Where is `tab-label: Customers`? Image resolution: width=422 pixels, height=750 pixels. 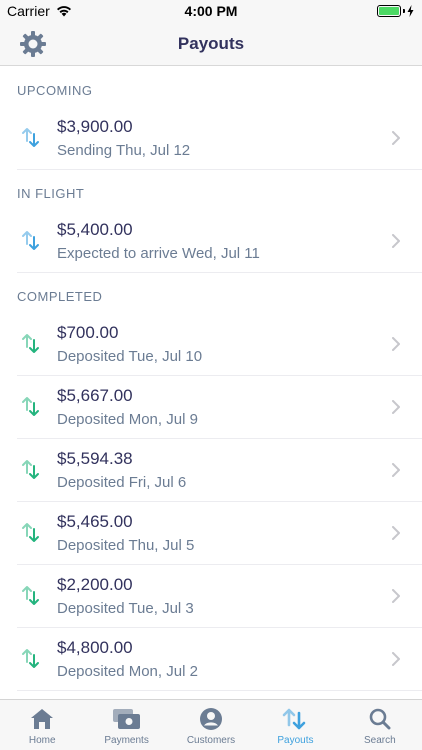
tab-label: Customers is located at coordinates (211, 740).